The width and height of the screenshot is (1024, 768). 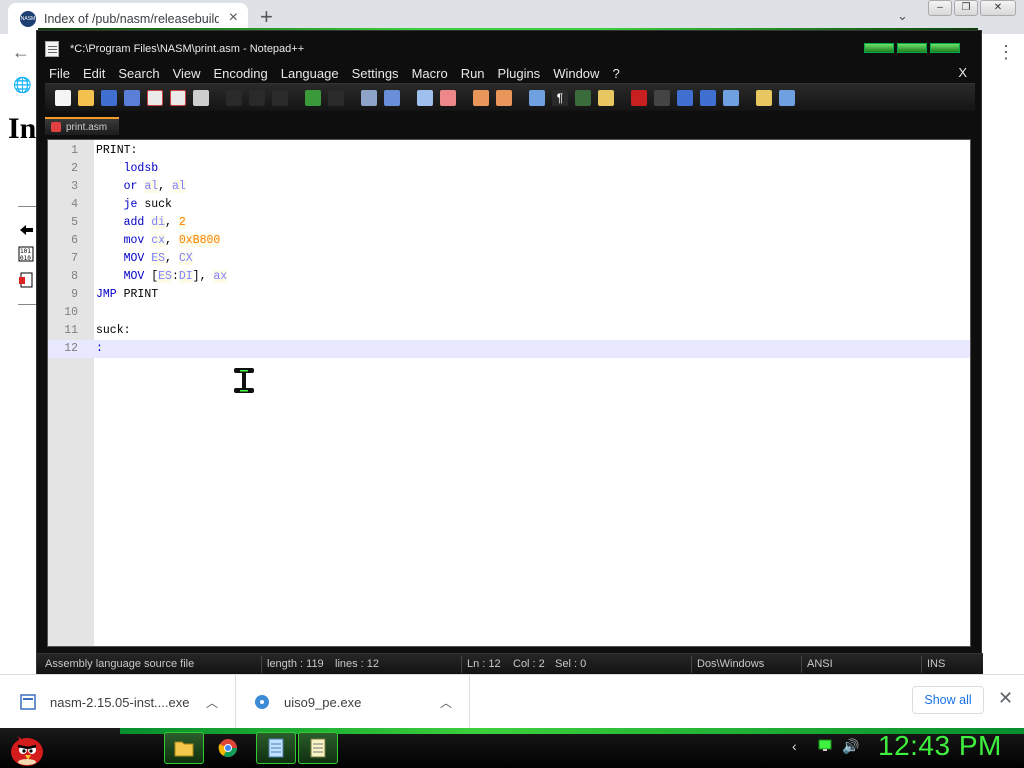 What do you see at coordinates (184, 748) in the screenshot?
I see `taskbar-explorer-button` at bounding box center [184, 748].